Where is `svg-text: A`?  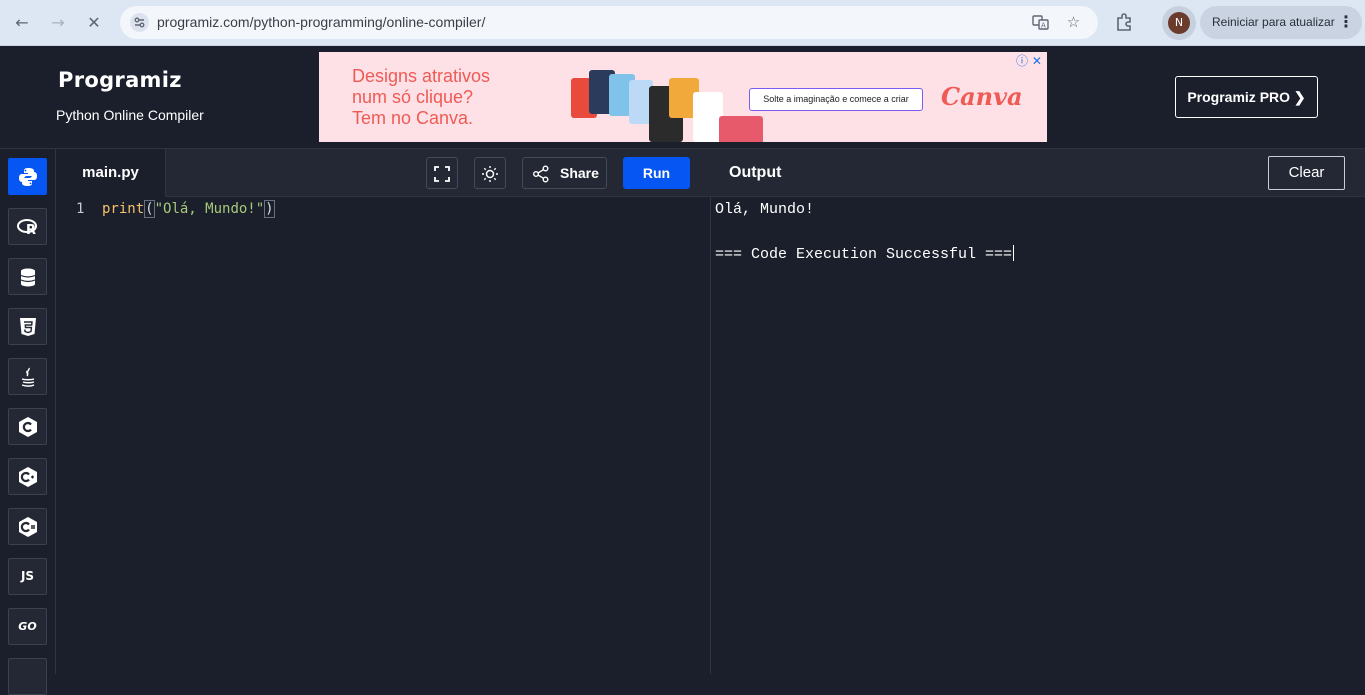 svg-text: A is located at coordinates (1043, 26).